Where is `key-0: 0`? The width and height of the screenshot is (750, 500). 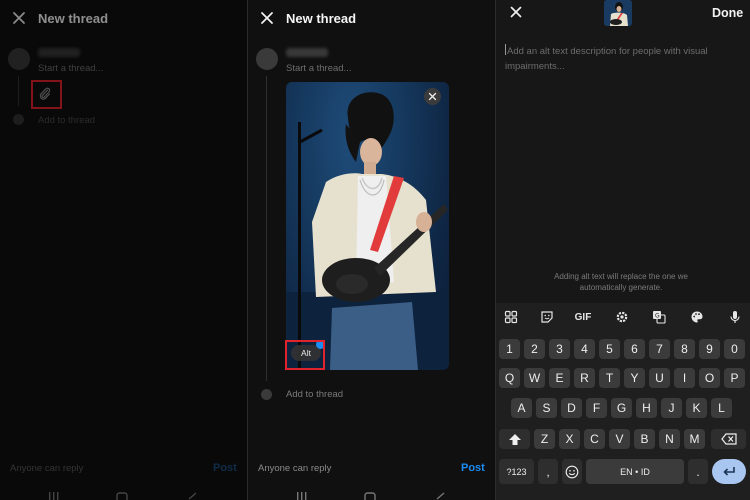 key-0: 0 is located at coordinates (734, 349).